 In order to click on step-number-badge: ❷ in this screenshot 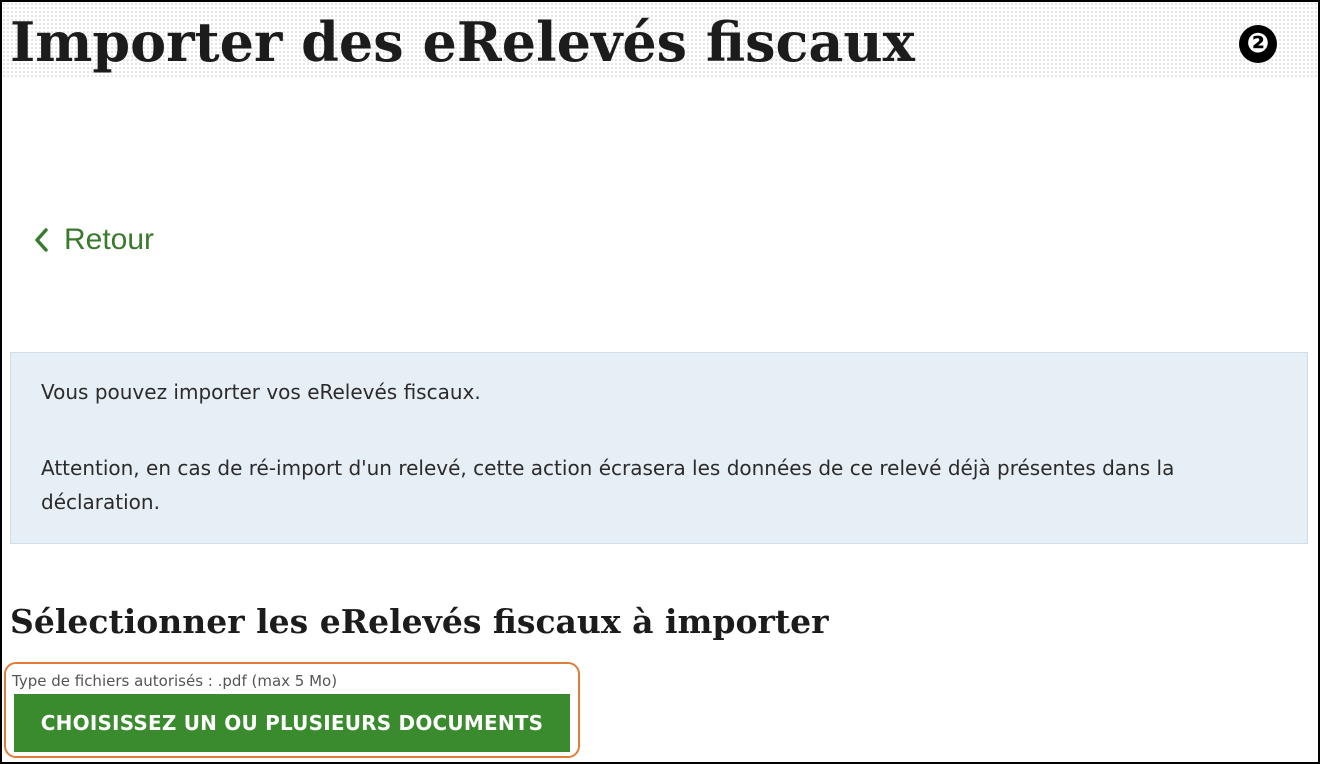, I will do `click(1258, 44)`.